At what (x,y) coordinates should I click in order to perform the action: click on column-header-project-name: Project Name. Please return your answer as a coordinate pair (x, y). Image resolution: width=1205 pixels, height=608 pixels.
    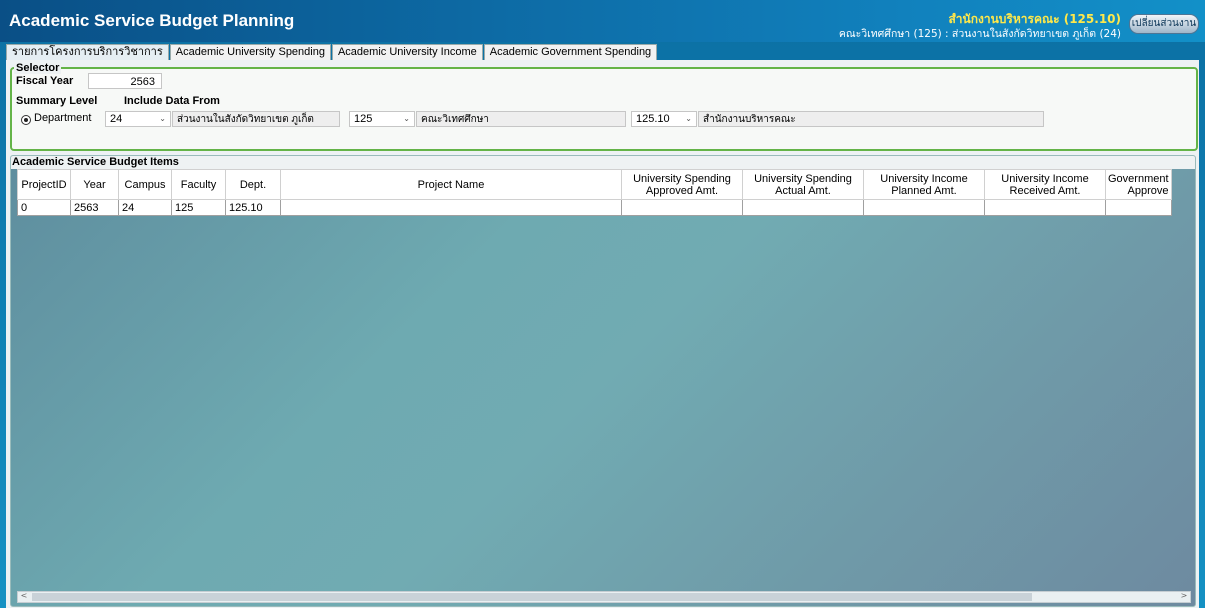
    Looking at the image, I should click on (451, 184).